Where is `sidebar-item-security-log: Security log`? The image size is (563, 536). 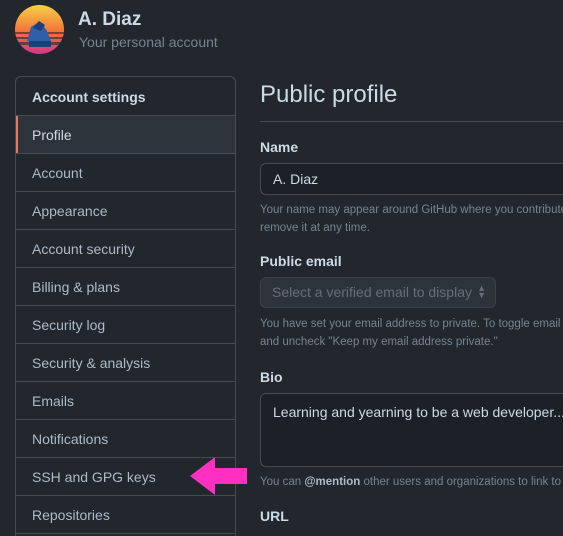 sidebar-item-security-log: Security log is located at coordinates (125, 325).